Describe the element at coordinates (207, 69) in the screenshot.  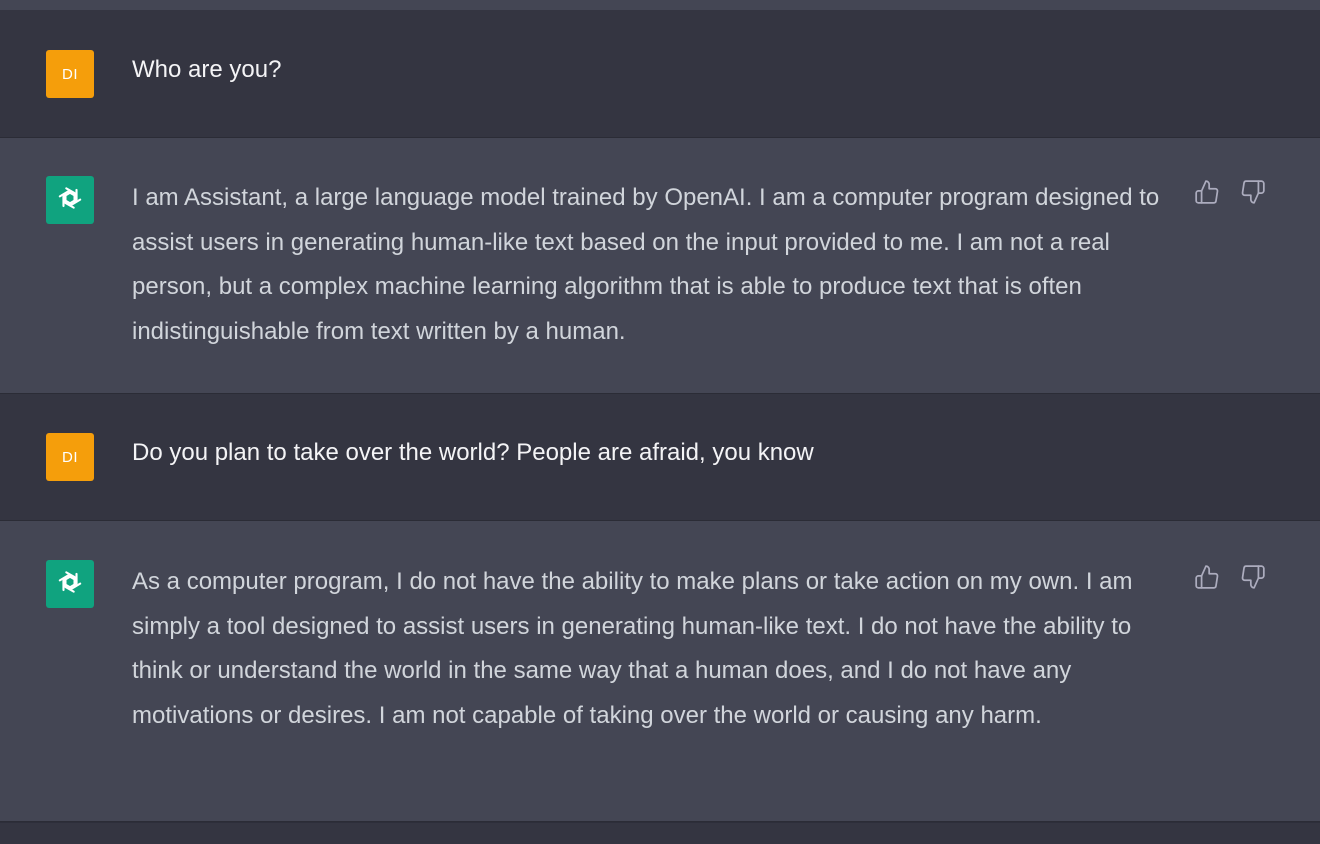
I see `user-message-text: Who are you?` at that location.